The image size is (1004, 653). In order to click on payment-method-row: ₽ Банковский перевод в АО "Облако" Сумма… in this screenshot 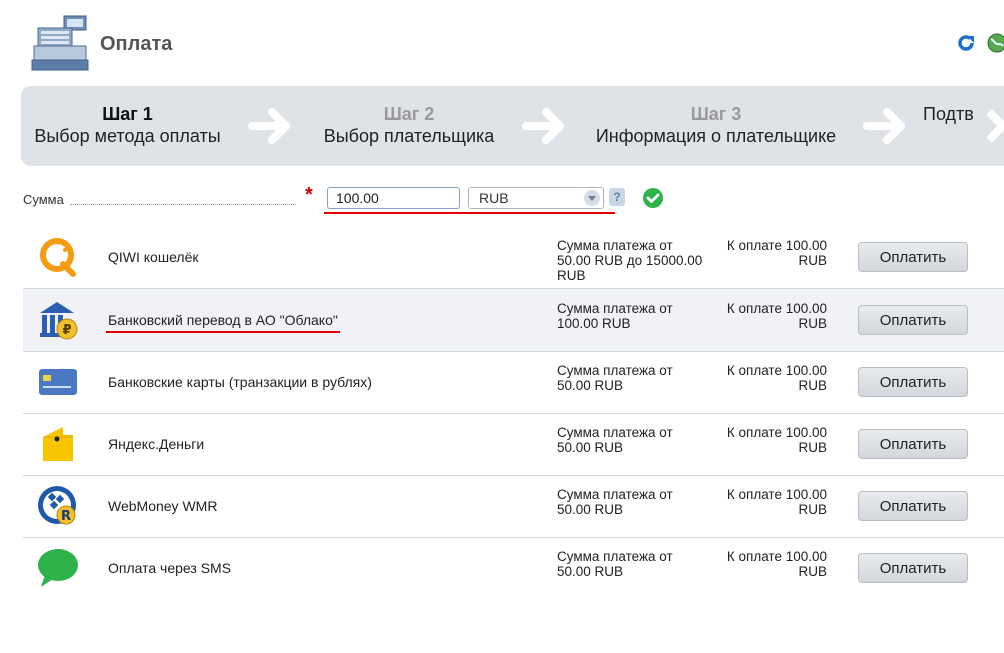, I will do `click(513, 320)`.